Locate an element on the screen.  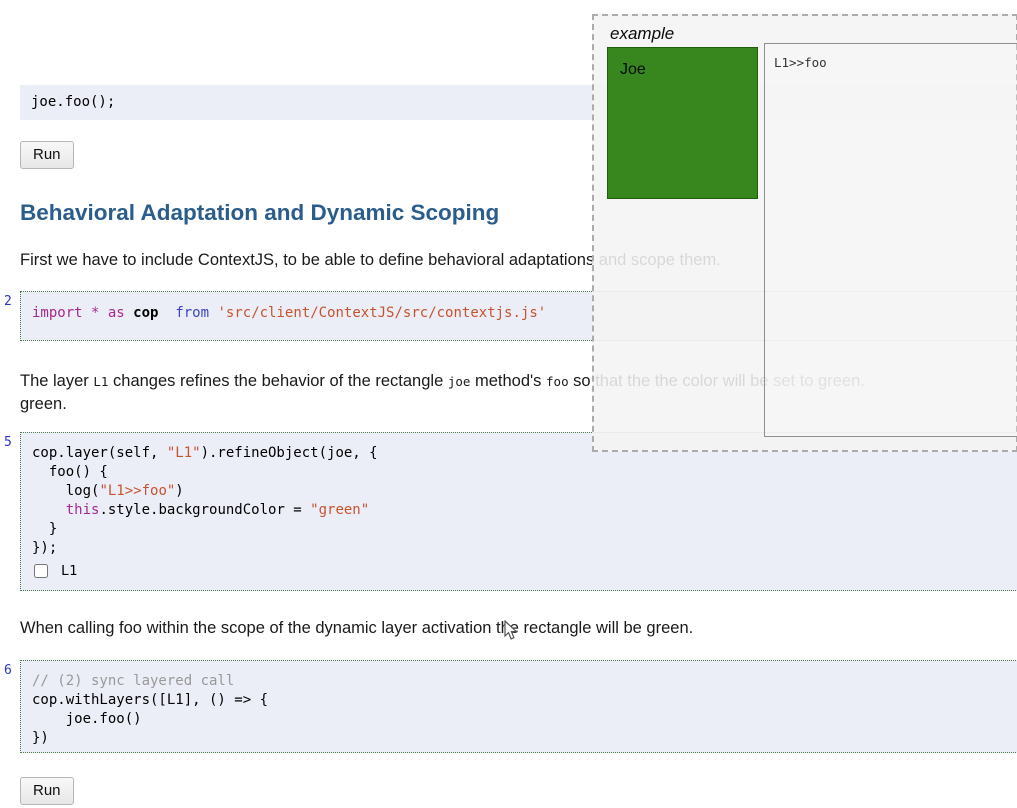
joe-rectangle-label: Joe is located at coordinates (633, 69).